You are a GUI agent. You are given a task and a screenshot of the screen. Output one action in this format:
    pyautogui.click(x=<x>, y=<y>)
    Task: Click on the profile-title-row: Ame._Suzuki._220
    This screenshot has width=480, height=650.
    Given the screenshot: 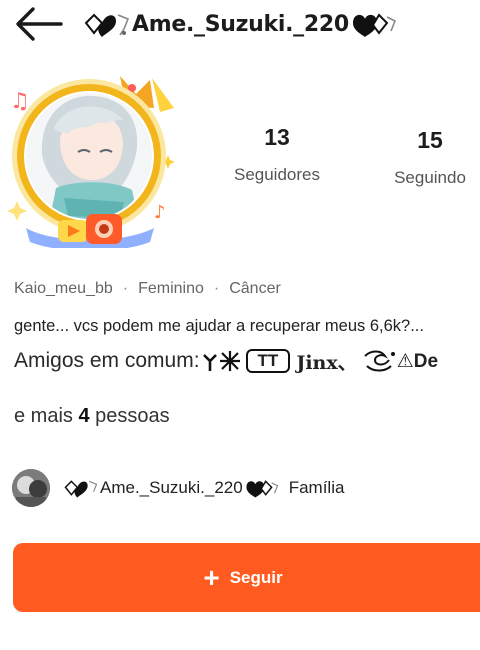 What is the action you would take?
    pyautogui.click(x=240, y=24)
    